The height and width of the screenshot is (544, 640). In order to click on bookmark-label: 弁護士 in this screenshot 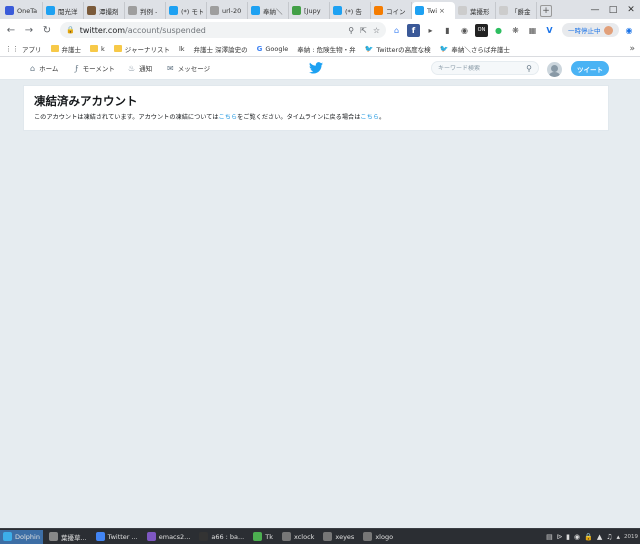, I will do `click(71, 49)`.